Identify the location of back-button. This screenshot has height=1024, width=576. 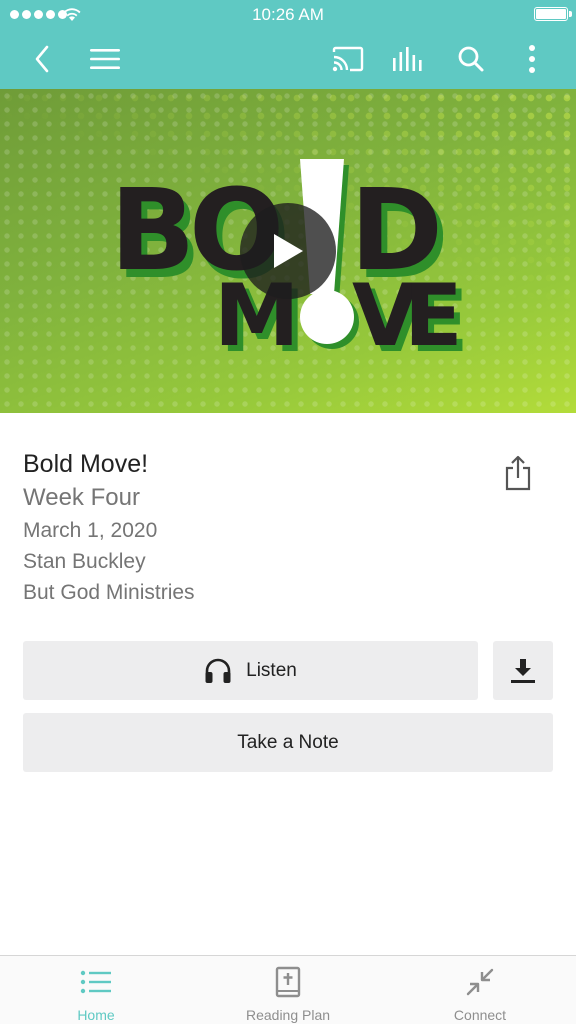
(42, 59).